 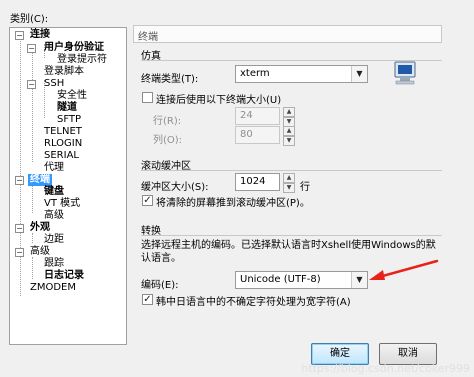 I want to click on buffer-size-unit: 行, so click(x=305, y=187).